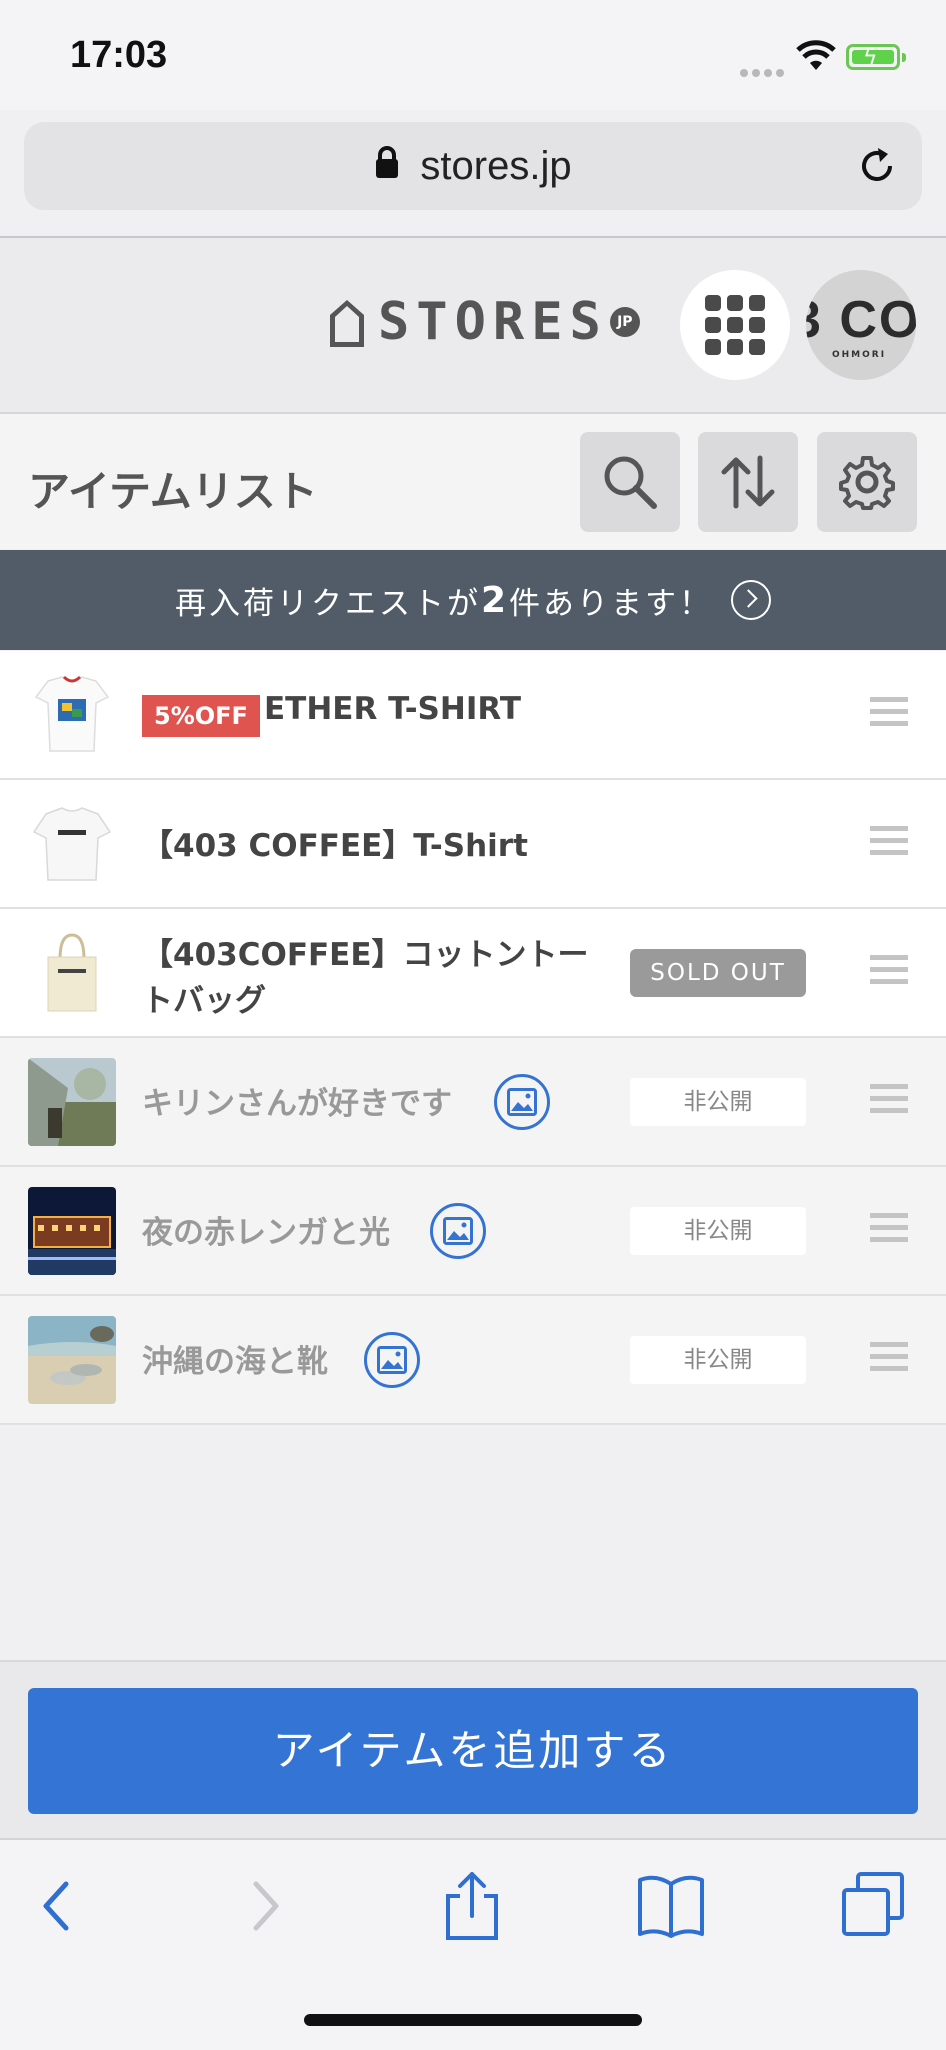 The image size is (946, 2050). Describe the element at coordinates (496, 165) in the screenshot. I see `url-text: stores.jp` at that location.